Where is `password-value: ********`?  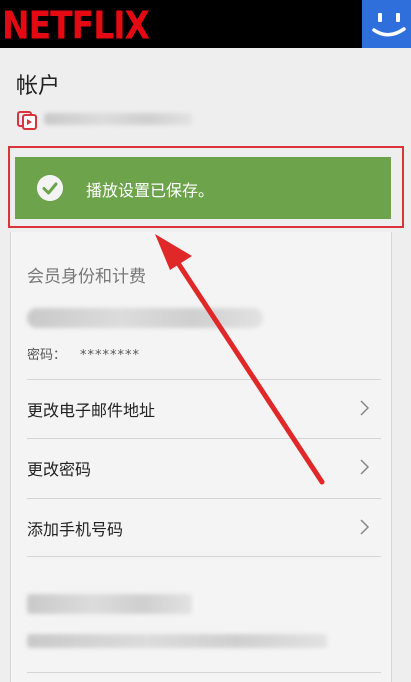
password-value: ******** is located at coordinates (110, 355).